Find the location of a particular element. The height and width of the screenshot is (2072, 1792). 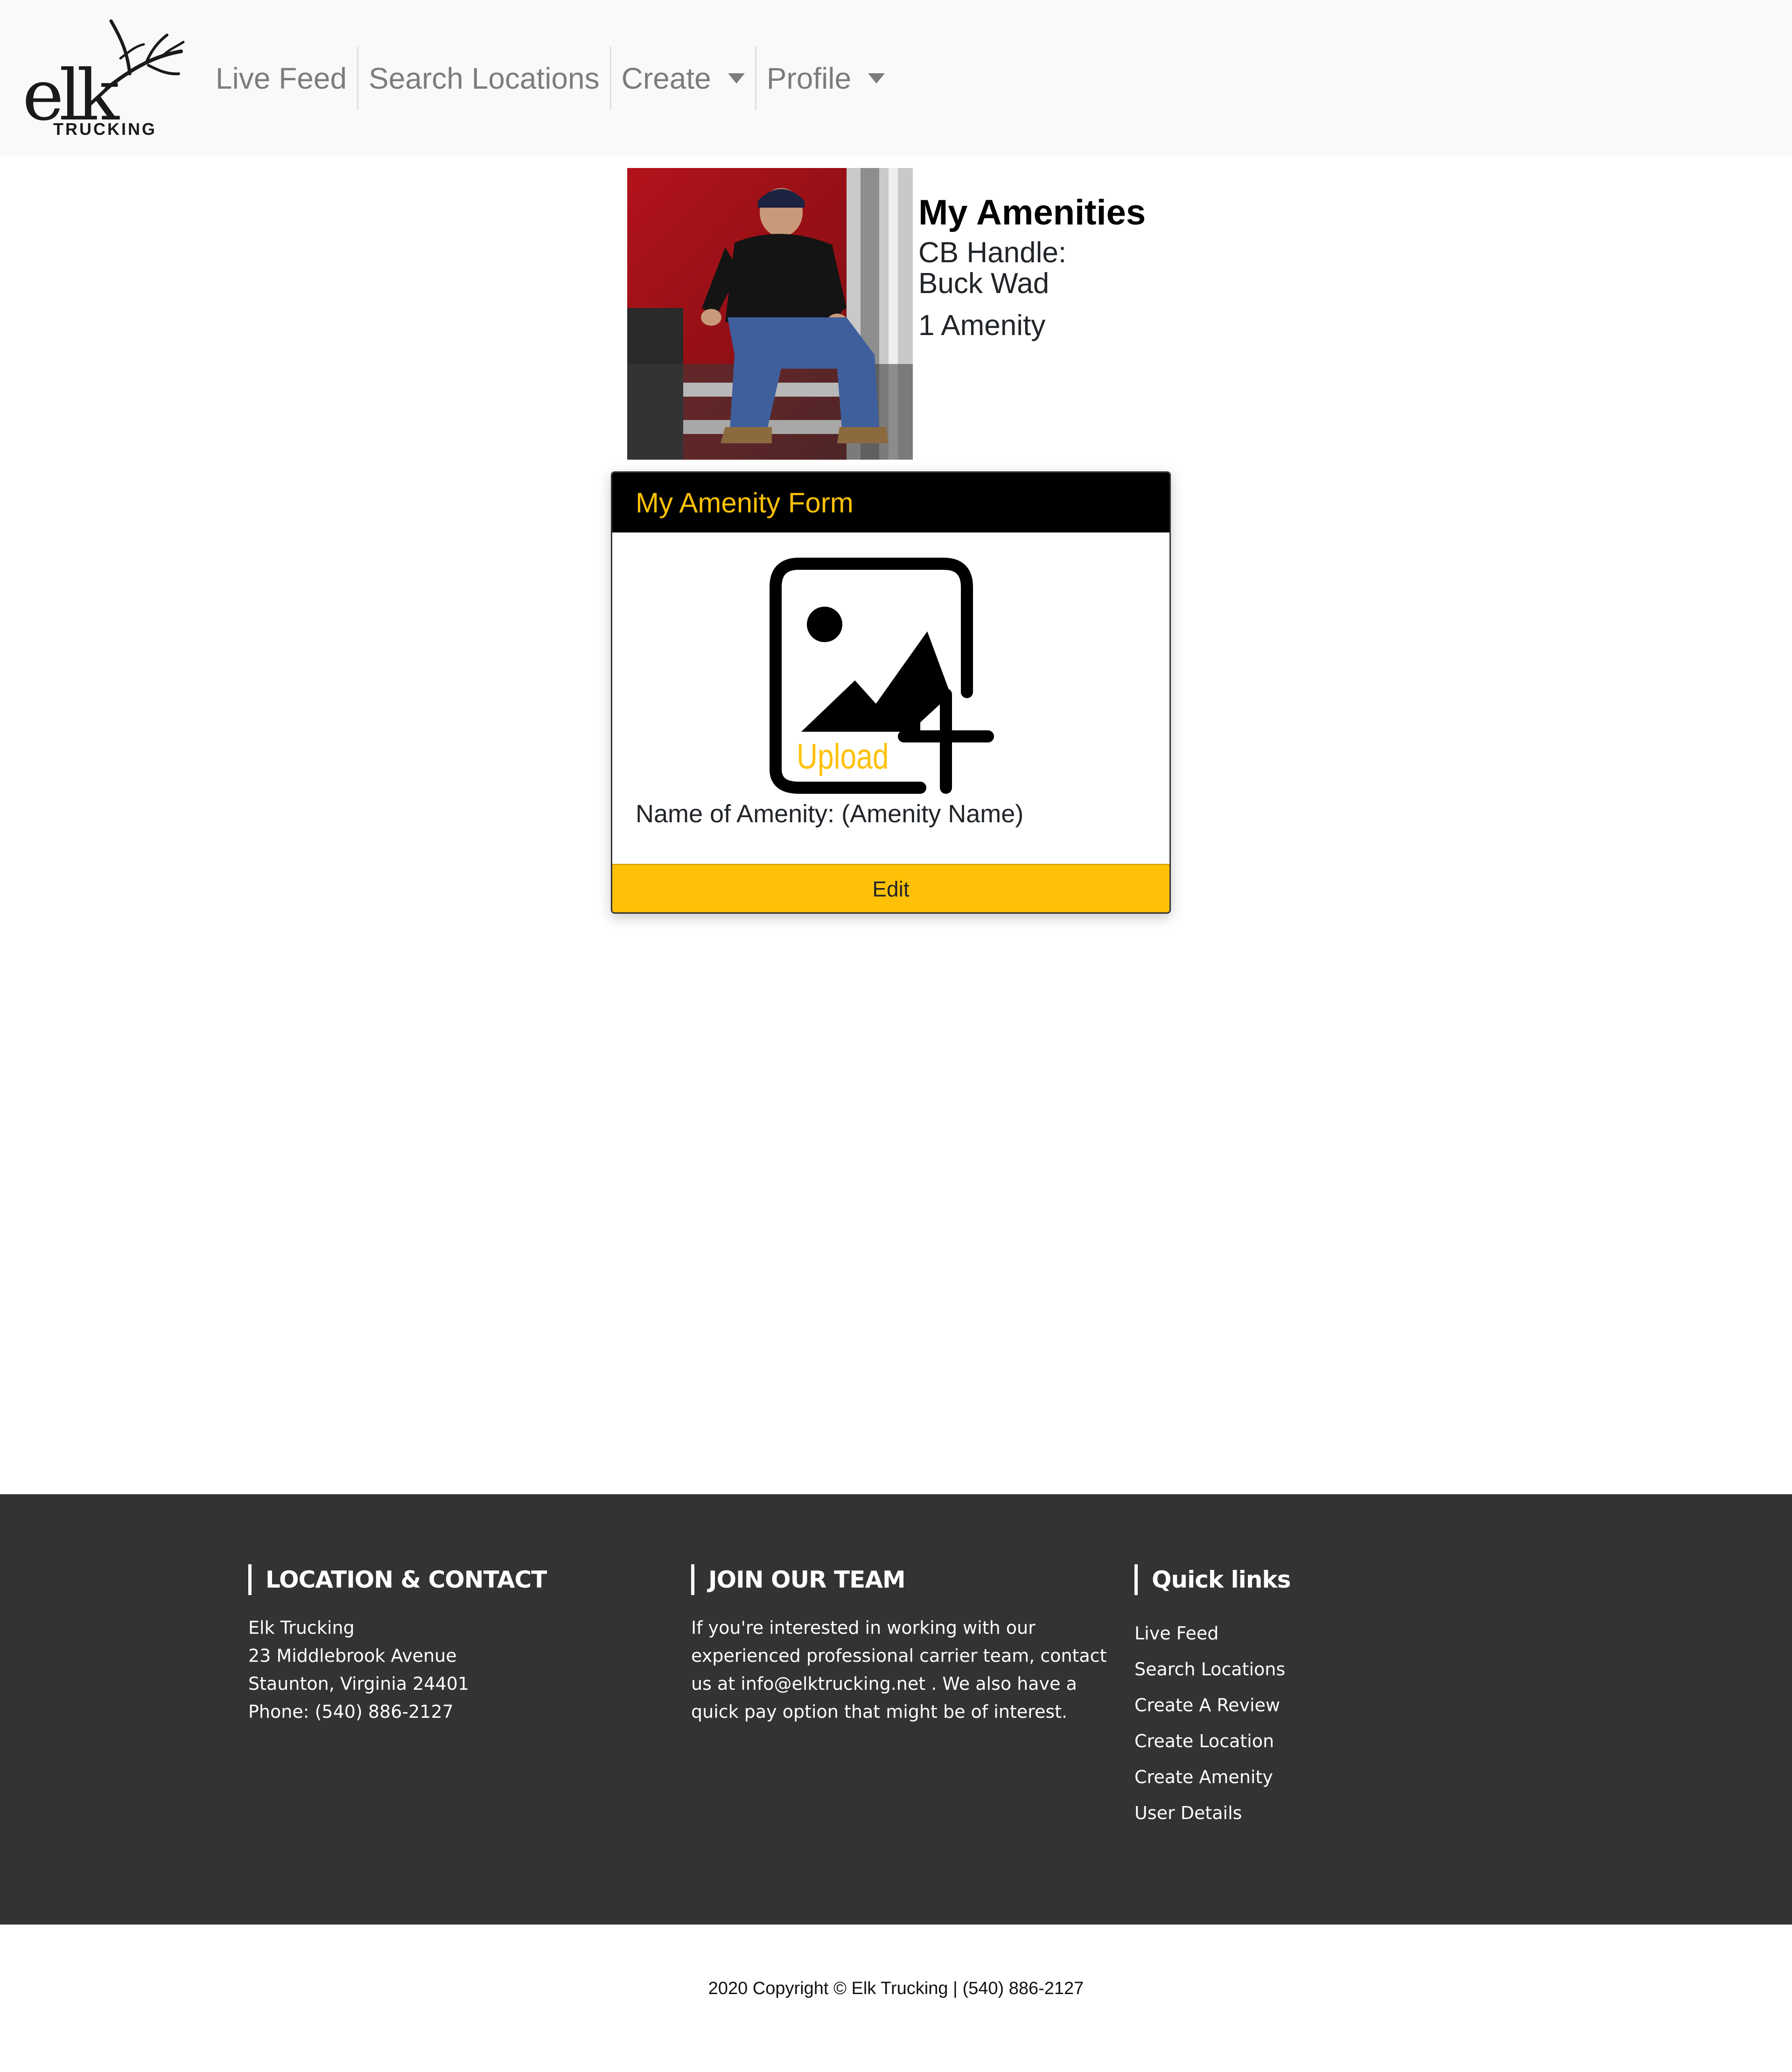

elk-trucking-logo: elk TRUCKING is located at coordinates (103, 79).